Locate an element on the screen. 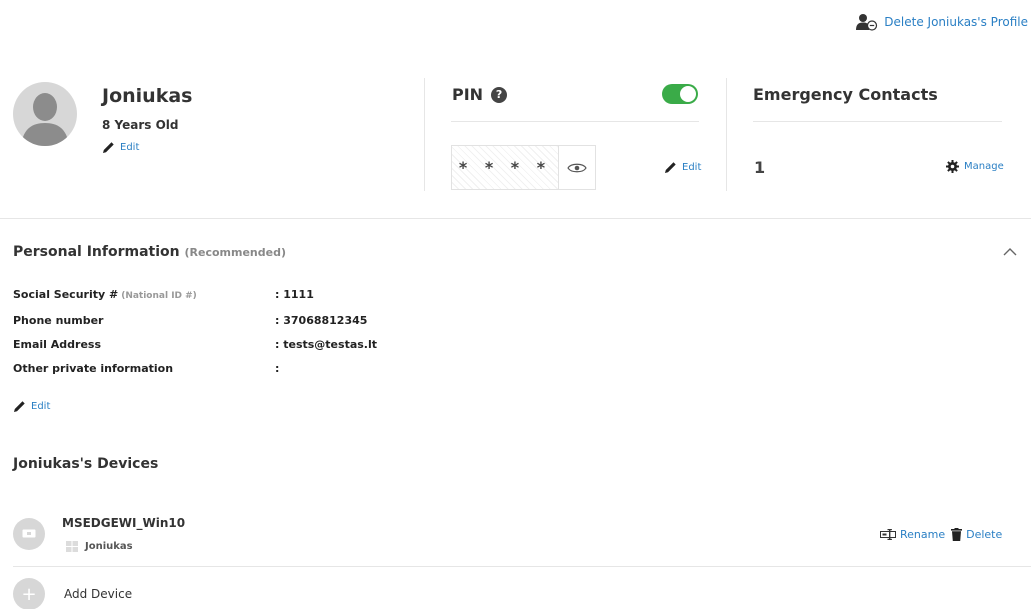 The width and height of the screenshot is (1031, 609). delete-device-button: Delete is located at coordinates (976, 534).